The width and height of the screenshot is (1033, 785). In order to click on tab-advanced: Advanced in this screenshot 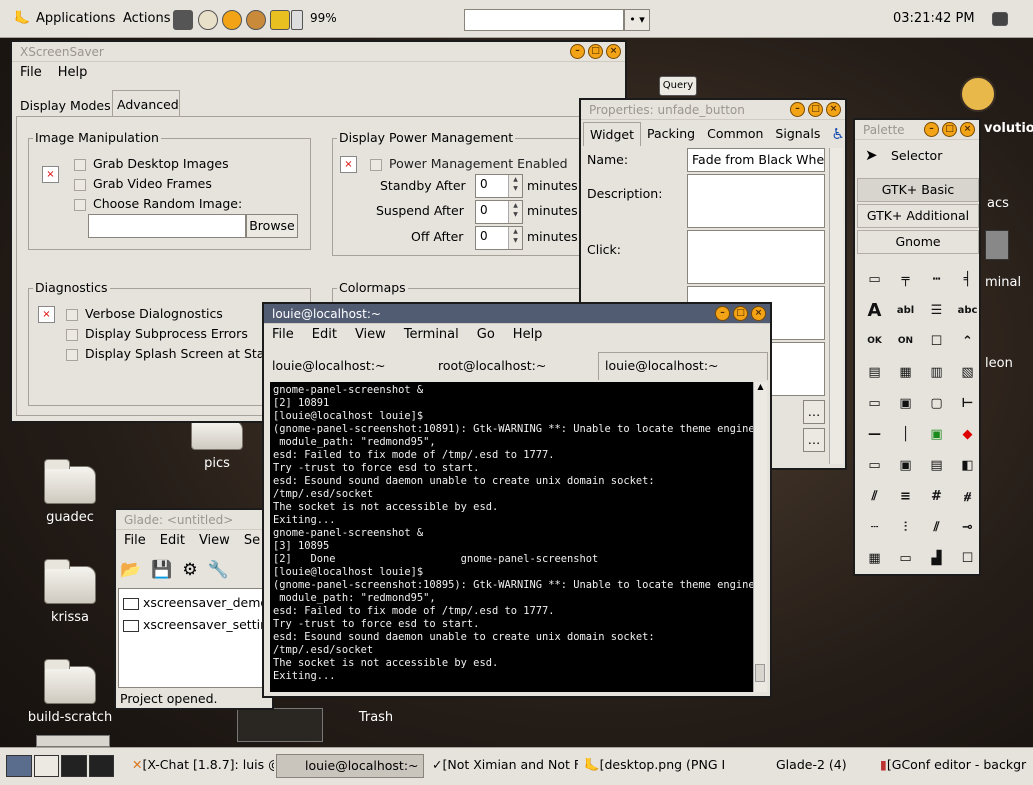, I will do `click(146, 103)`.